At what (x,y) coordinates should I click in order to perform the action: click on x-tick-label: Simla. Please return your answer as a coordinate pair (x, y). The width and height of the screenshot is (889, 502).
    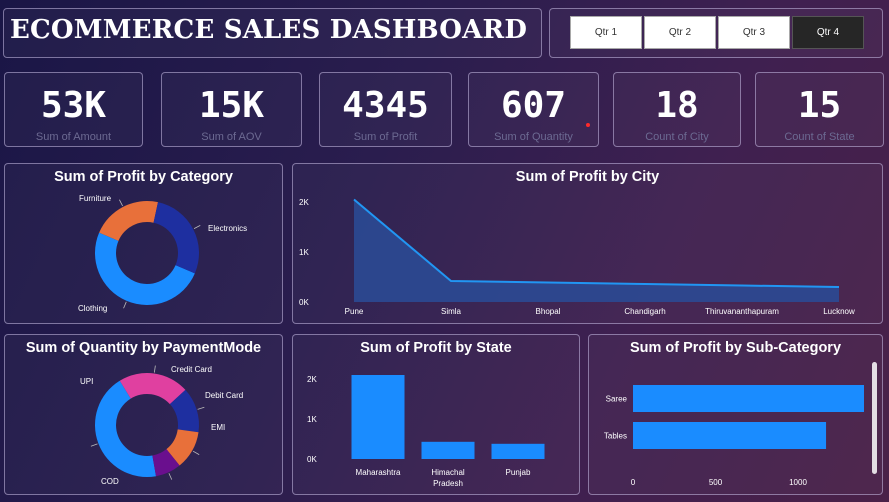
    Looking at the image, I should click on (451, 311).